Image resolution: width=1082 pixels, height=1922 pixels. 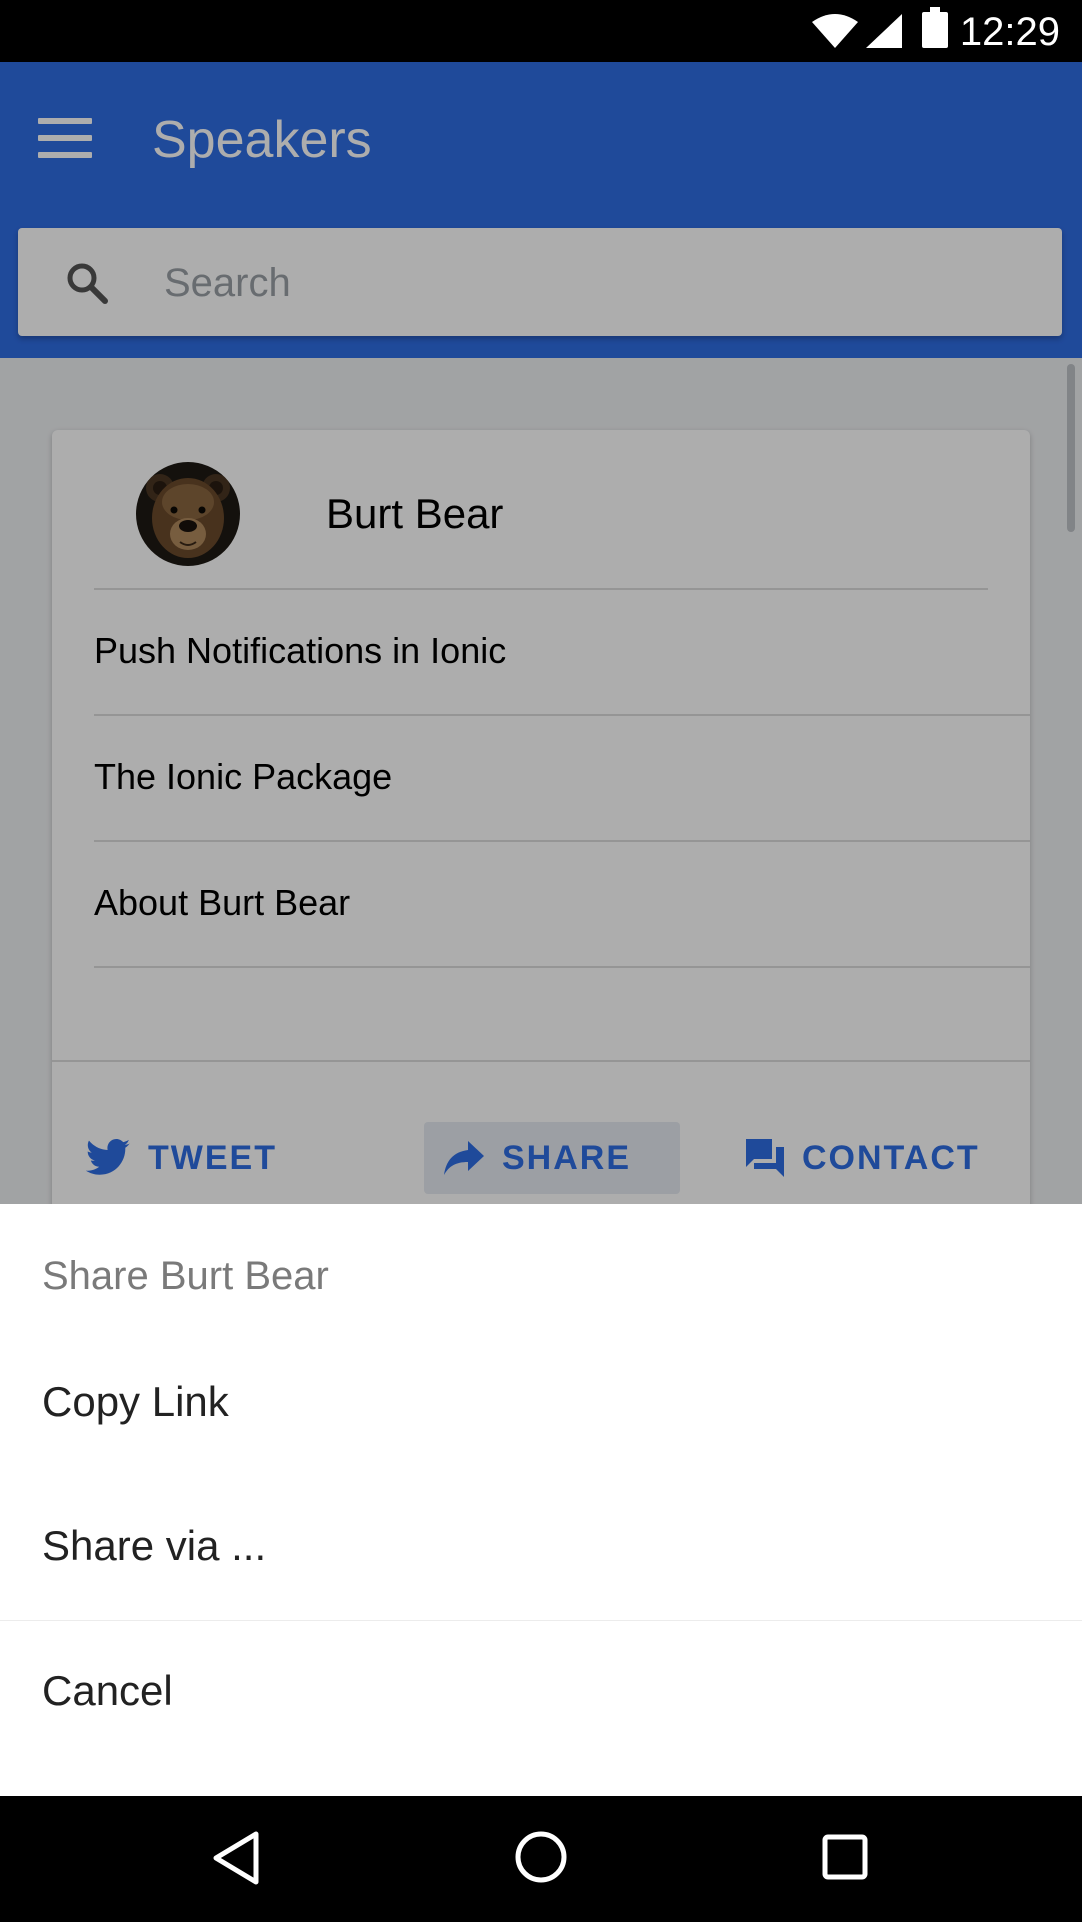 I want to click on wifi-icon, so click(x=835, y=31).